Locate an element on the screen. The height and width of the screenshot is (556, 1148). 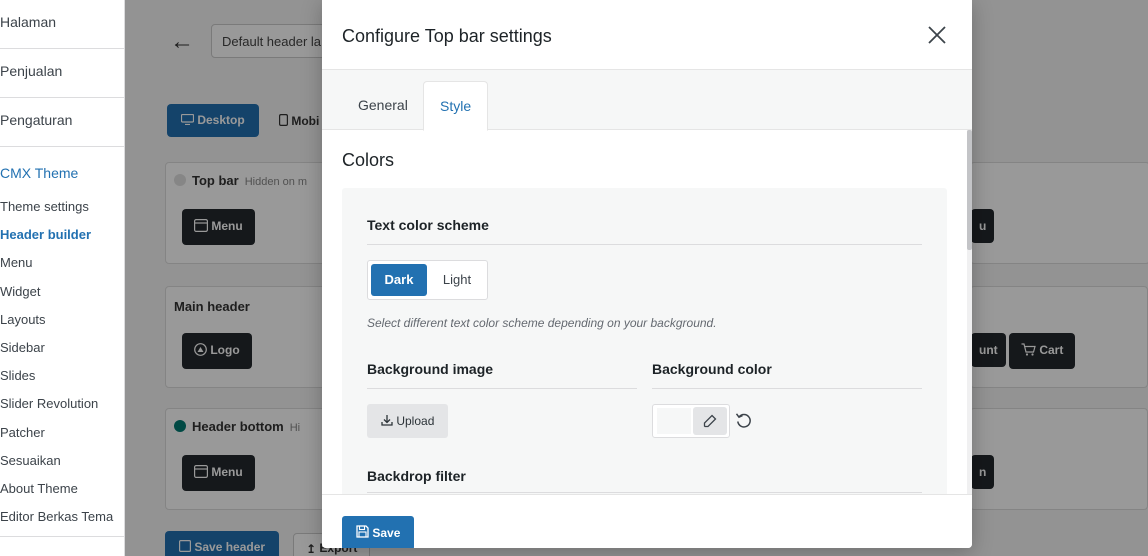
scheme-dark-button: Dark is located at coordinates (399, 280).